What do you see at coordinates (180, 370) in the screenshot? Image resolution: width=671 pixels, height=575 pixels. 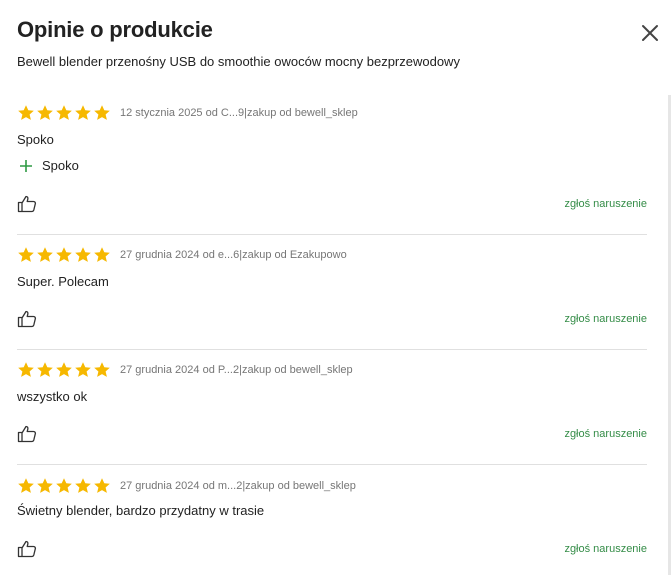 I see `review-date-author: 27 grudnia 2024 od P...2` at bounding box center [180, 370].